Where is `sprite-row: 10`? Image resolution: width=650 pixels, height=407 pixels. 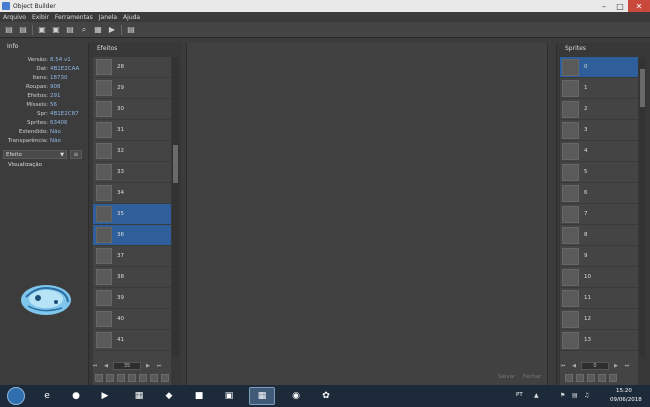
sprite-row: 10 is located at coordinates (599, 277).